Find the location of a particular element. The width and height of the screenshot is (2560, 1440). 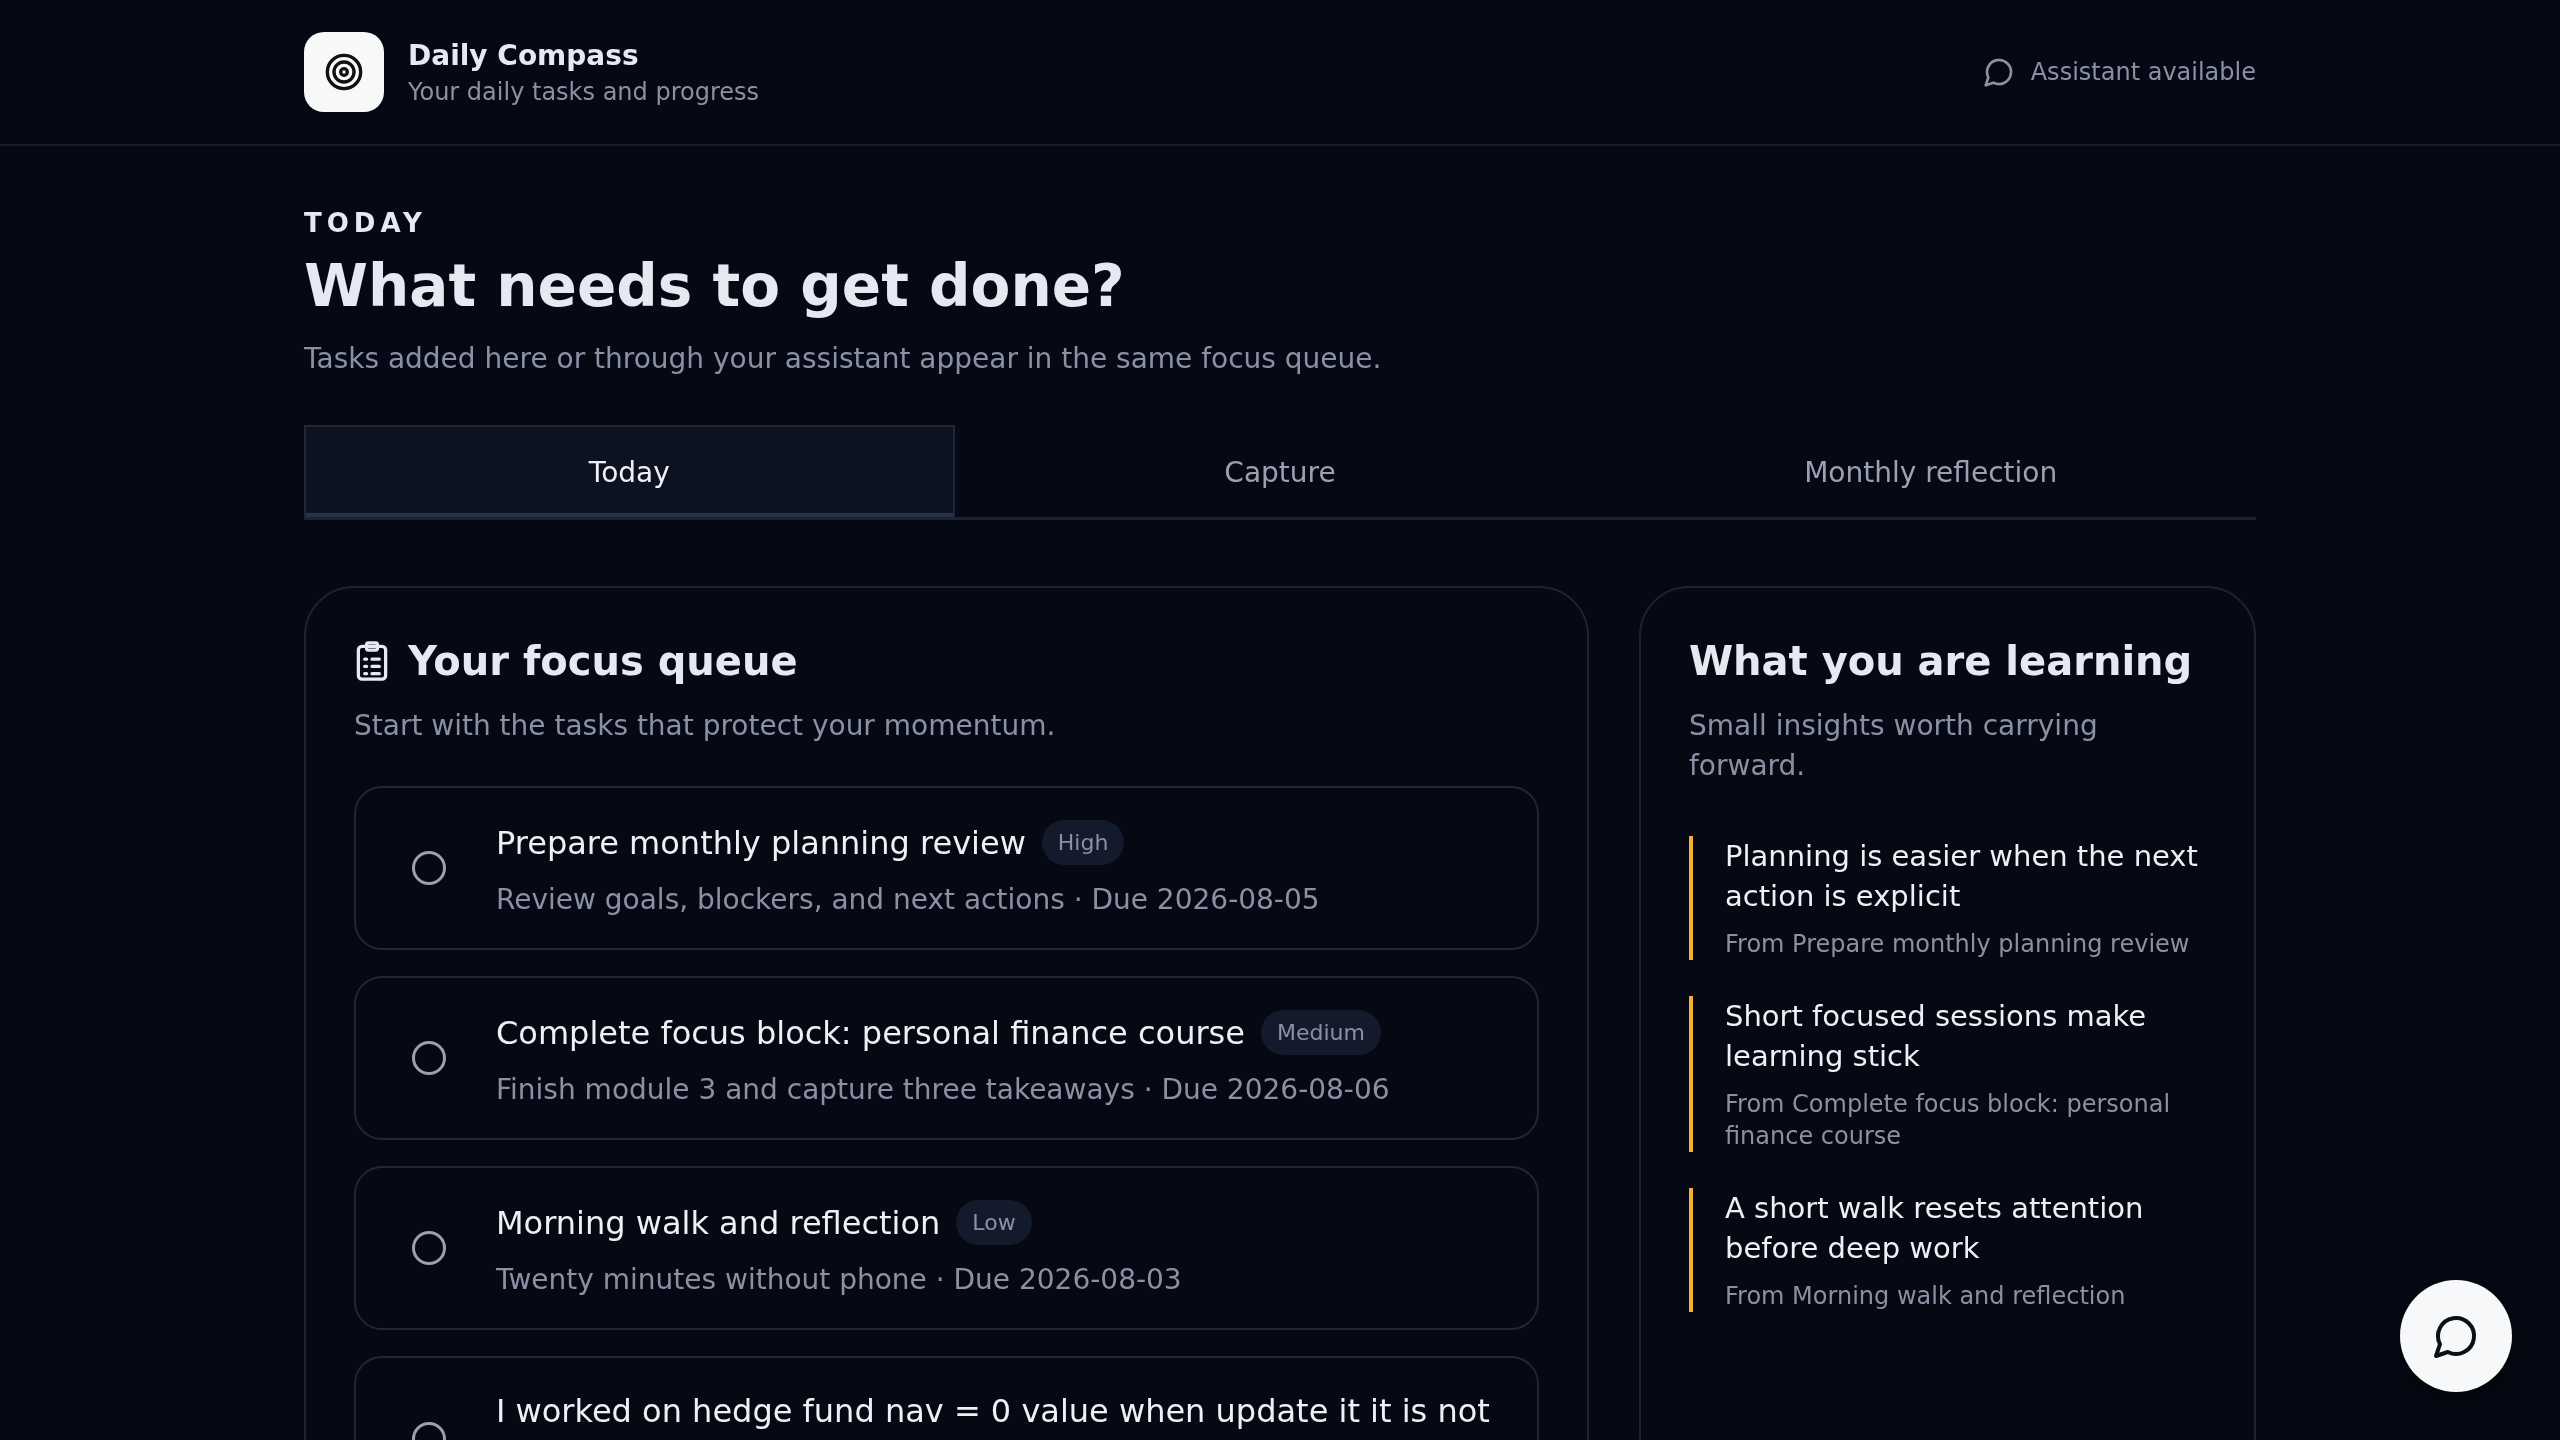

tab: Monthly reflection is located at coordinates (1930, 471).